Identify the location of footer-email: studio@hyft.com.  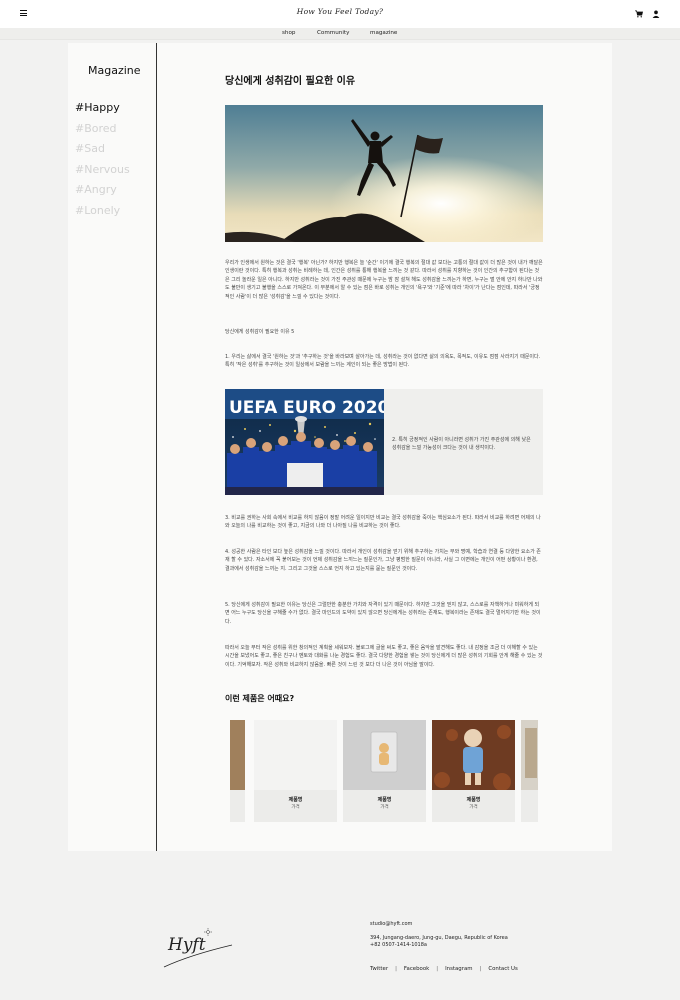
(391, 924).